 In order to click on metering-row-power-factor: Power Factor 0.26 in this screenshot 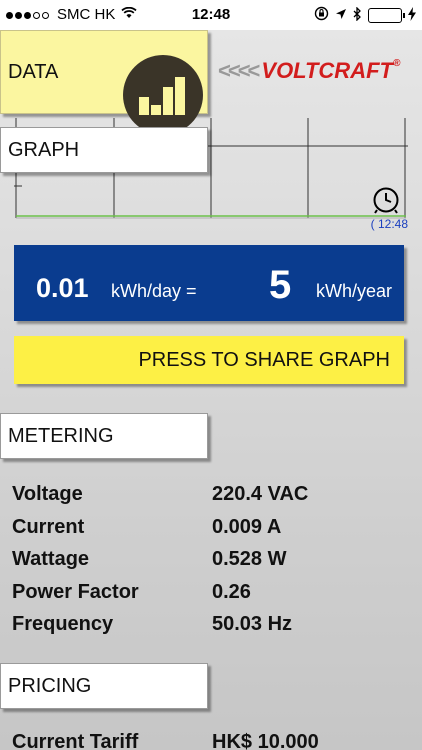, I will do `click(212, 597)`.